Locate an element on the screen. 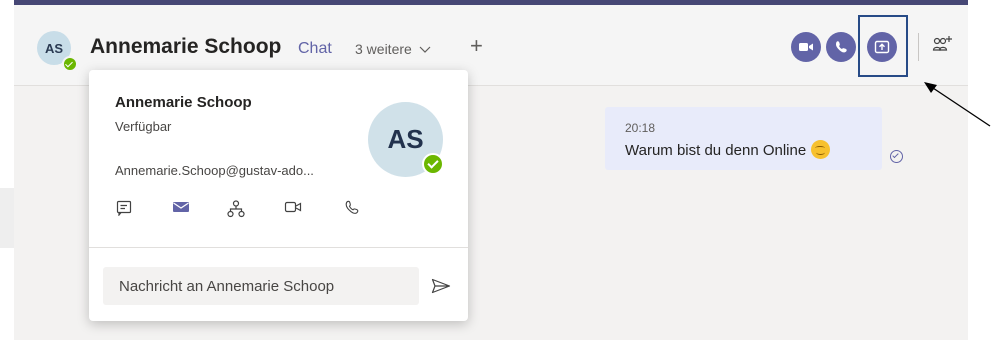 The image size is (992, 340). more-tabs-dropdown: 3 weitere is located at coordinates (393, 49).